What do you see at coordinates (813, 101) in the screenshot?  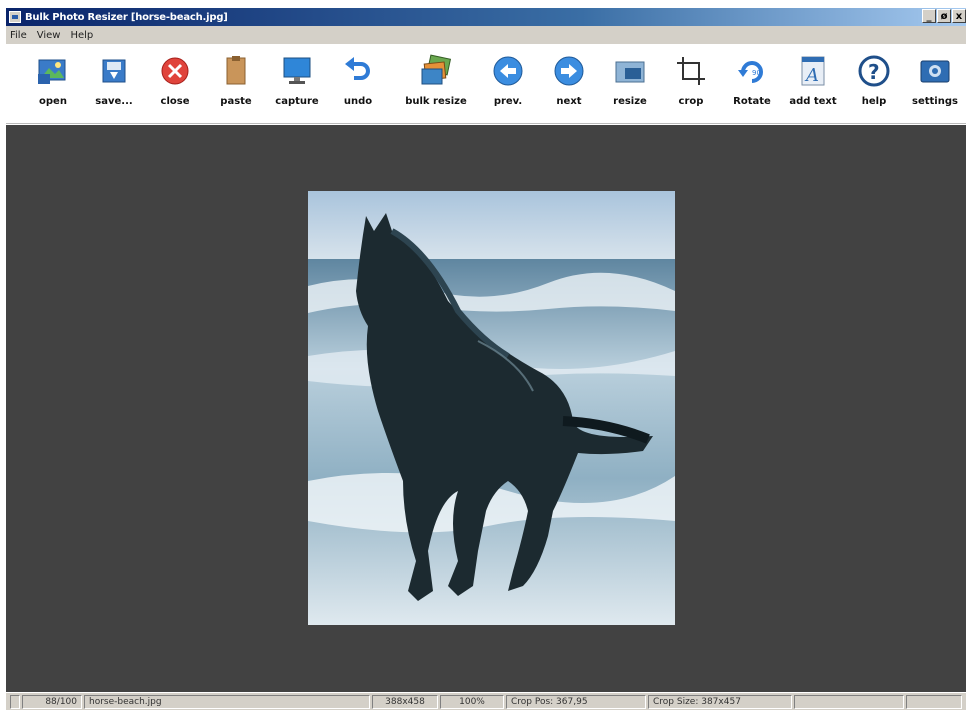 I see `add-text-label: add text` at bounding box center [813, 101].